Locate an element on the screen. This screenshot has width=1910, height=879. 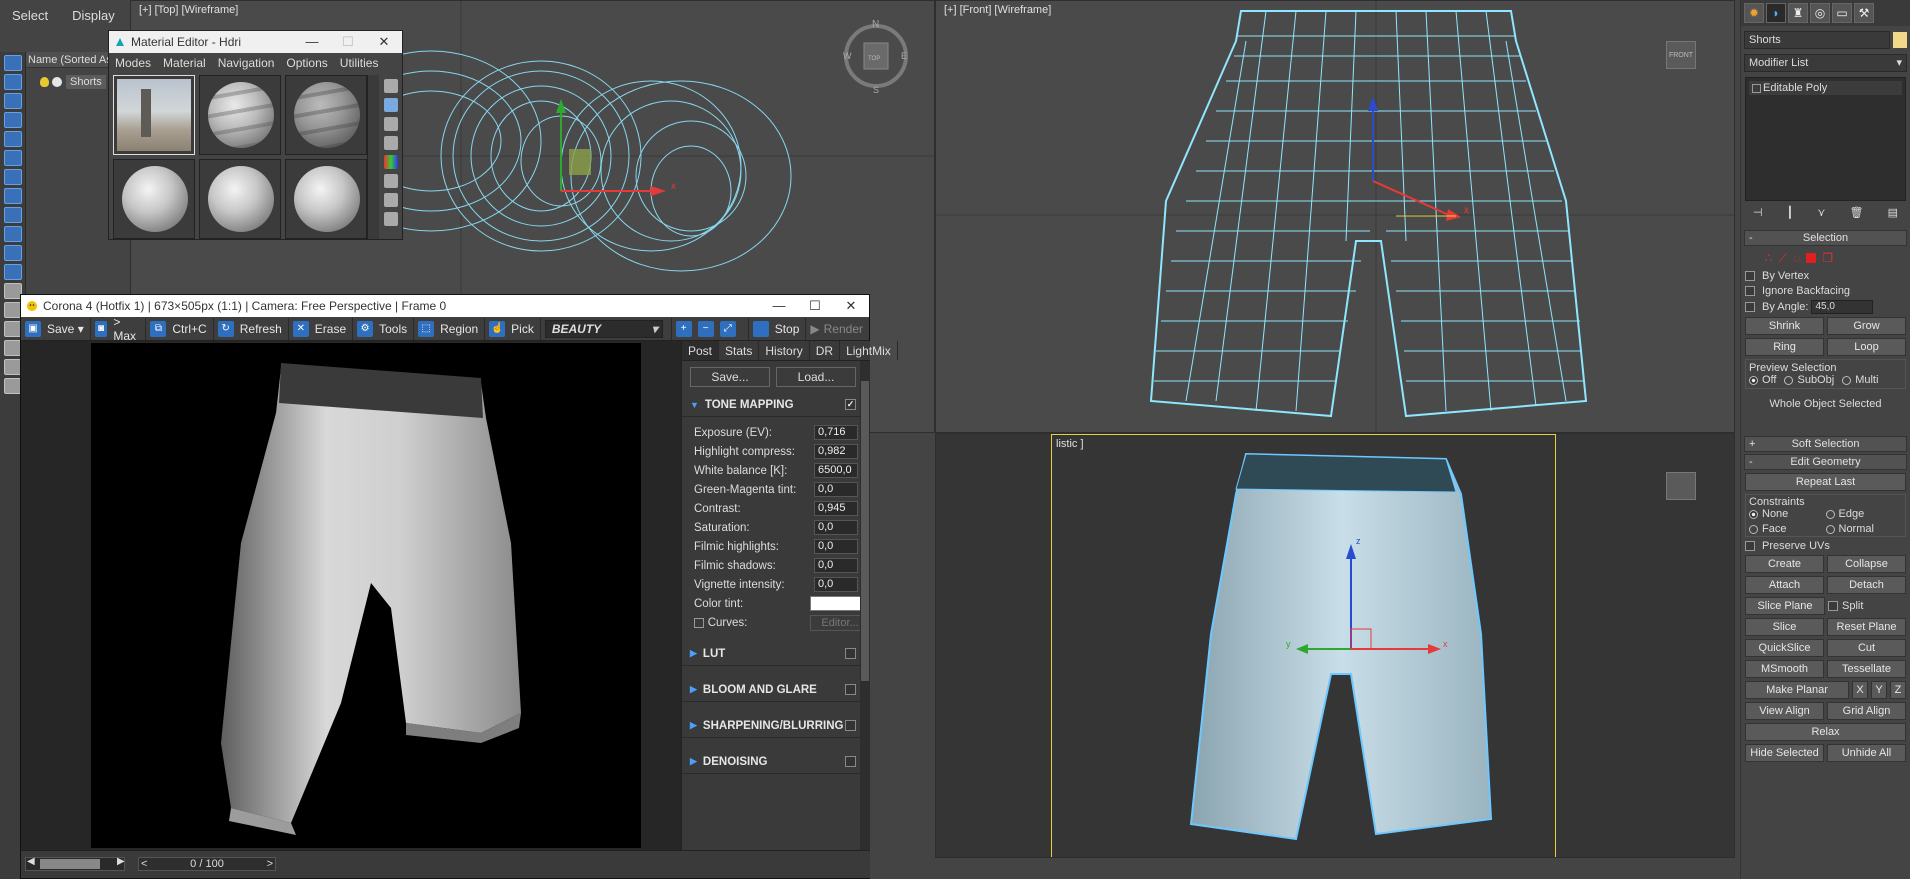
grid-align-button: Grid Align is located at coordinates (1866, 711).